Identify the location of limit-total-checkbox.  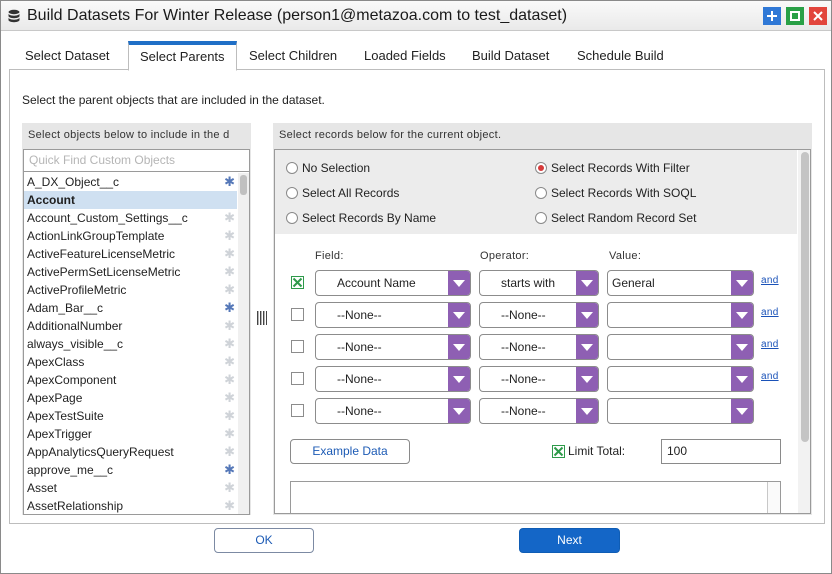
(558, 451).